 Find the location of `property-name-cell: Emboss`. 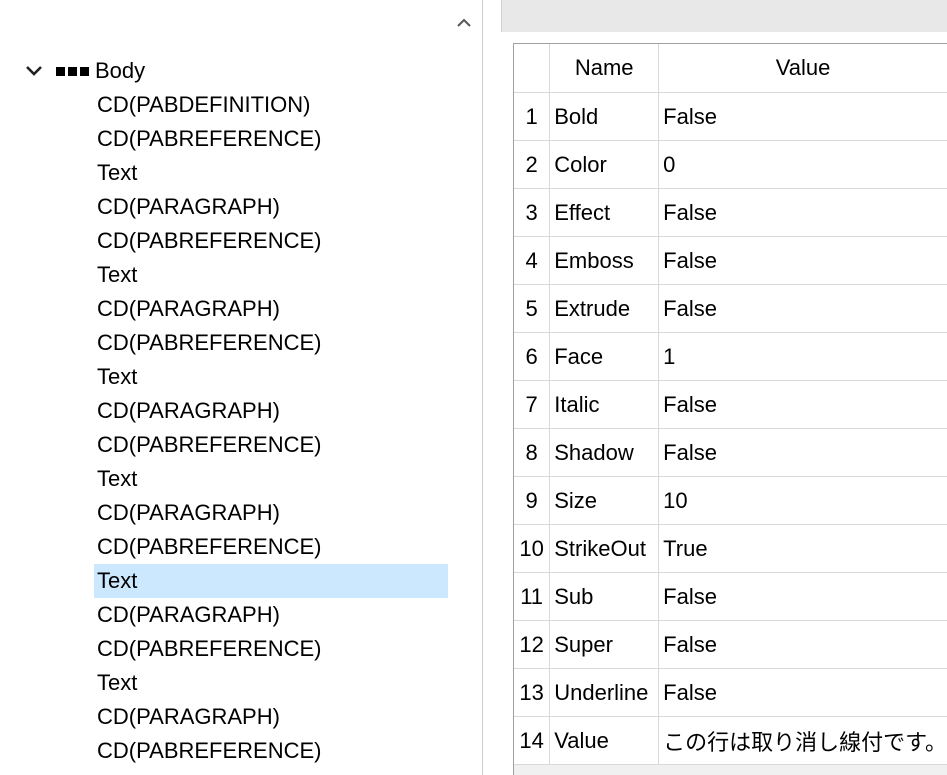

property-name-cell: Emboss is located at coordinates (604, 260).